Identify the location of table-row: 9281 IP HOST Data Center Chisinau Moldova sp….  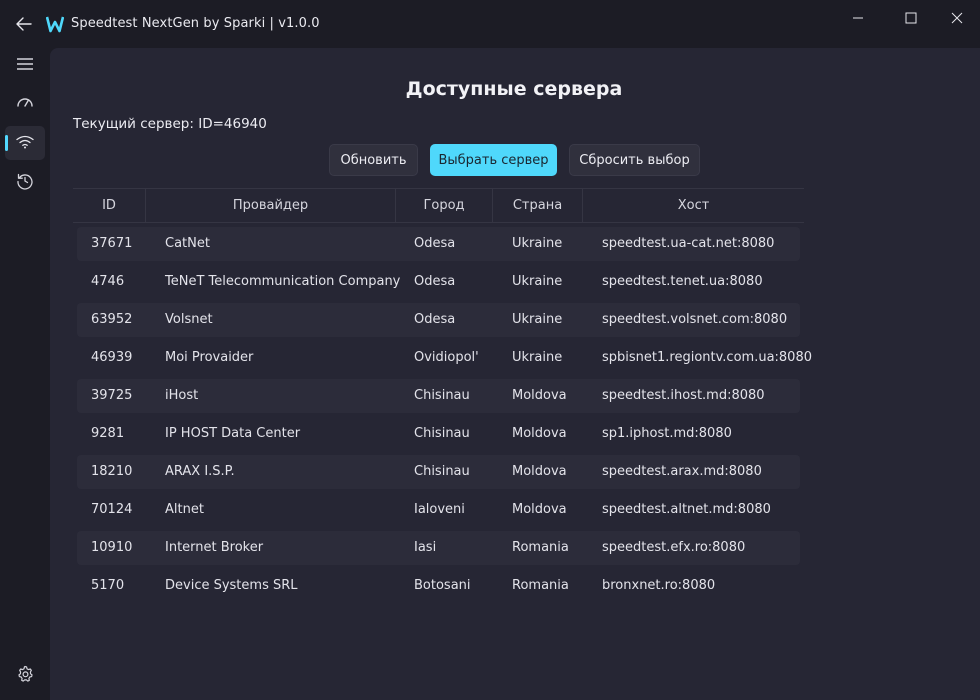
(438, 434).